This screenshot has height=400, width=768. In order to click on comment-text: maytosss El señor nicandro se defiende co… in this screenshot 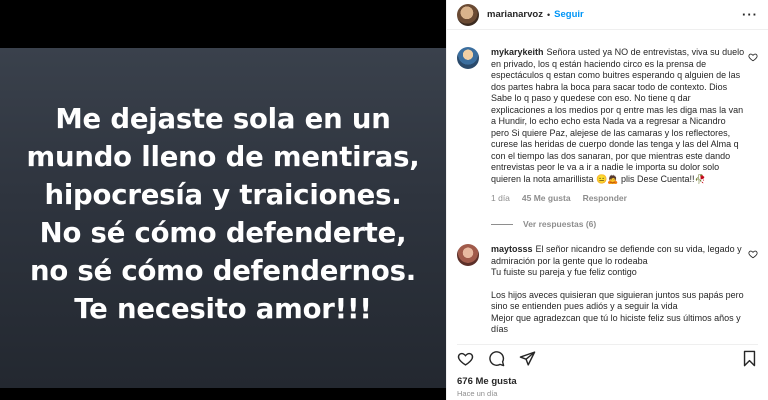, I will do `click(618, 261)`.